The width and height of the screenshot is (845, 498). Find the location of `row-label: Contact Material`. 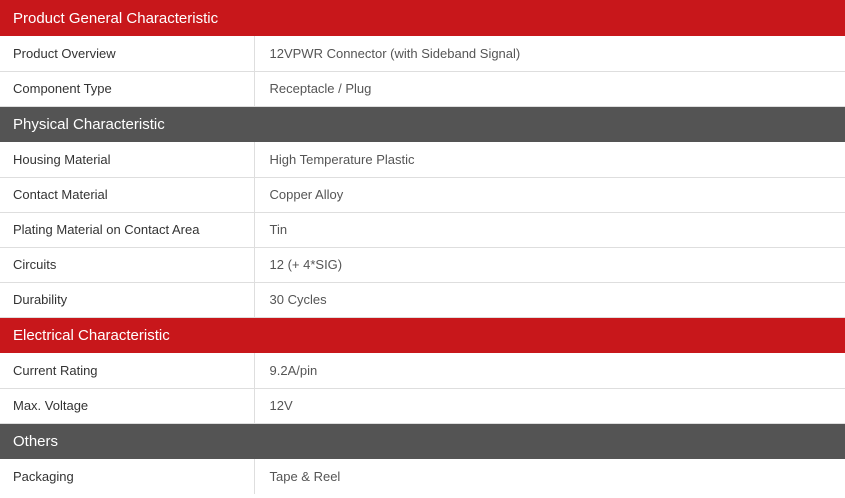

row-label: Contact Material is located at coordinates (127, 195).